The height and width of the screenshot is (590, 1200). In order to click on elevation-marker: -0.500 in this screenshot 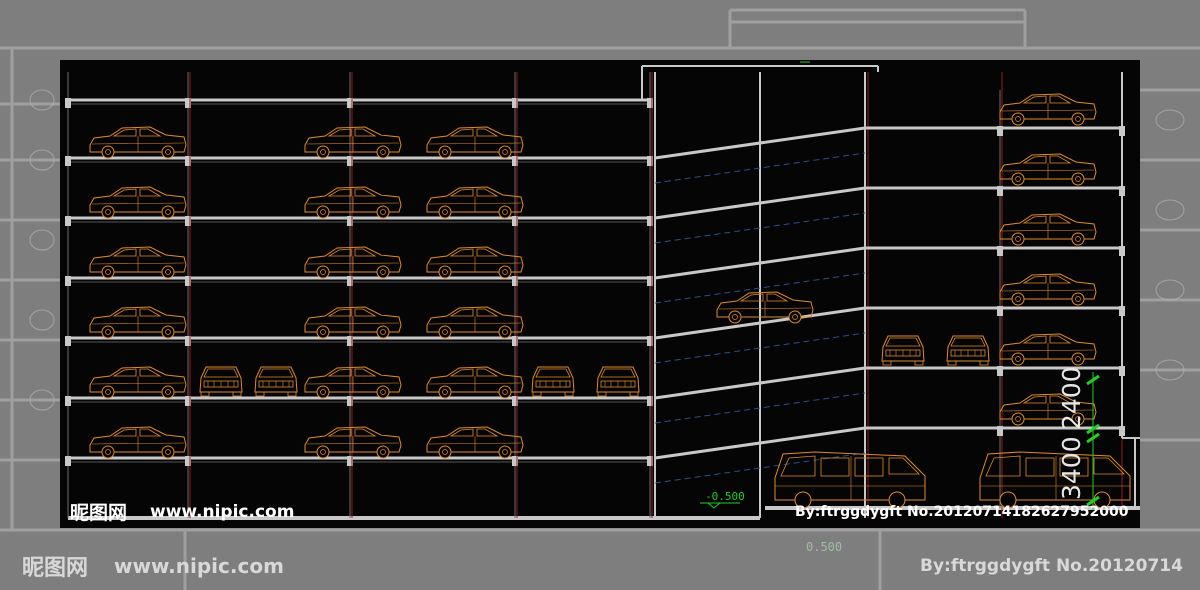, I will do `click(722, 499)`.